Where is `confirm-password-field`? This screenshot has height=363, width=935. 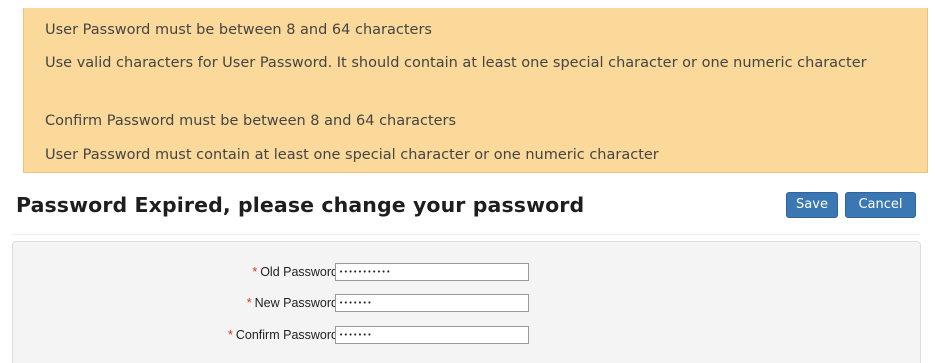 confirm-password-field is located at coordinates (432, 335).